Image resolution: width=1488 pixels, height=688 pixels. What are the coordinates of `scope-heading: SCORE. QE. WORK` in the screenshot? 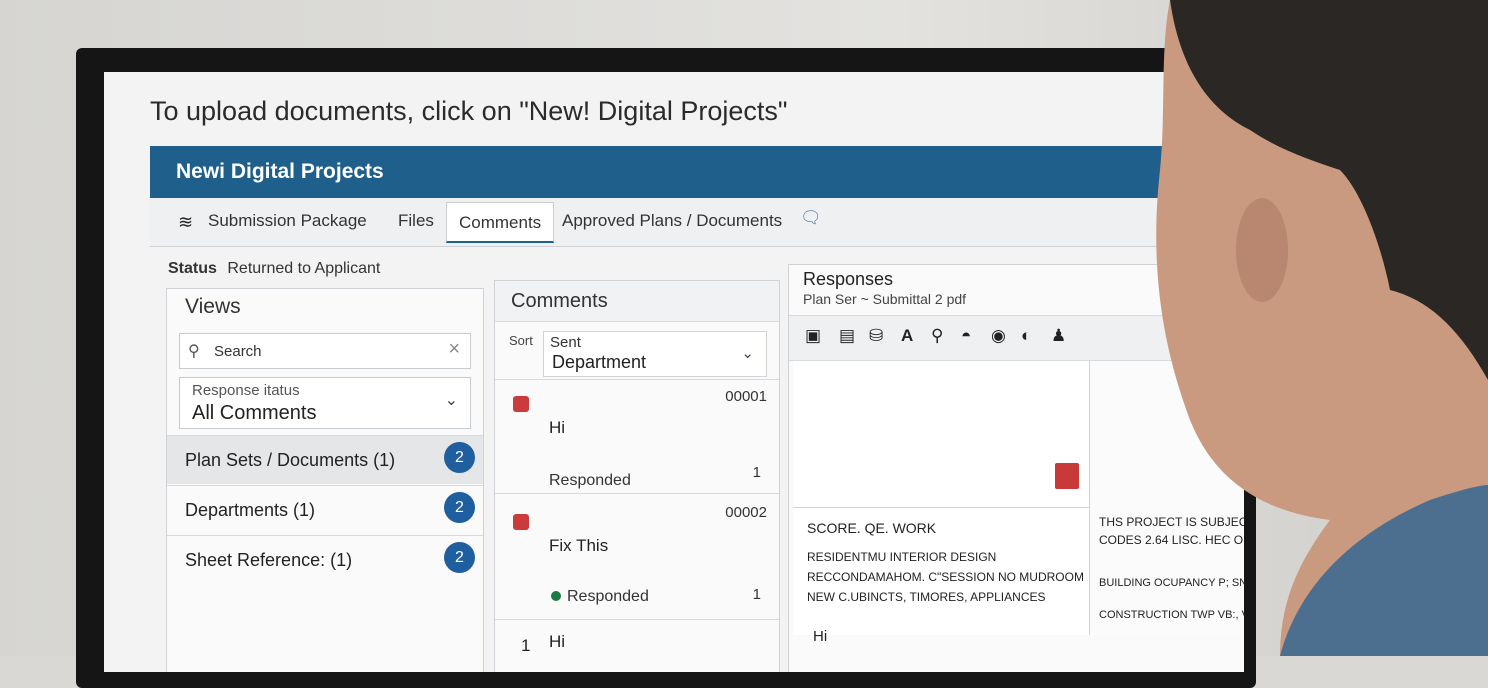 It's located at (872, 528).